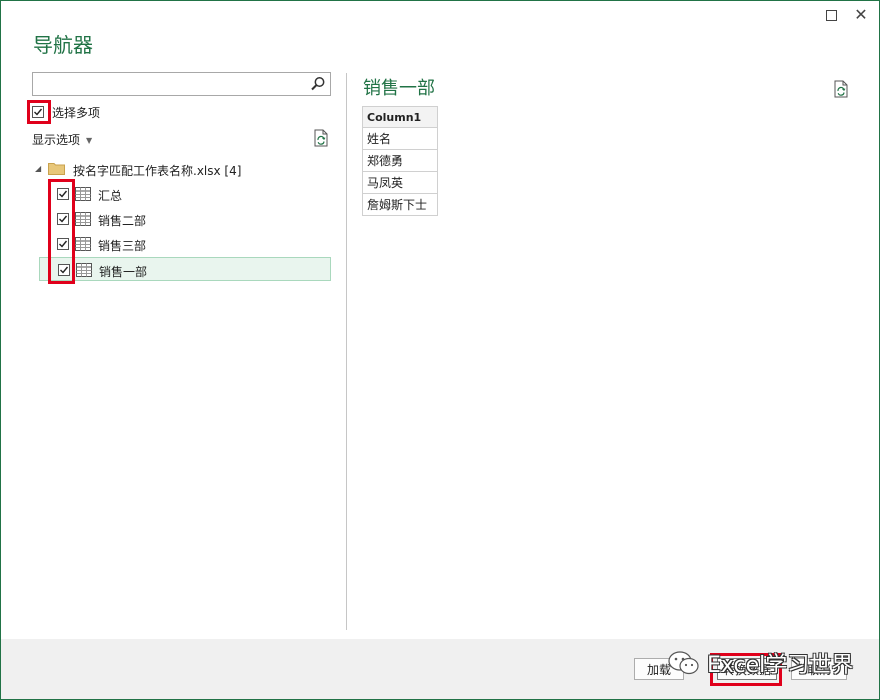 The image size is (880, 700). What do you see at coordinates (318, 84) in the screenshot?
I see `search-icon` at bounding box center [318, 84].